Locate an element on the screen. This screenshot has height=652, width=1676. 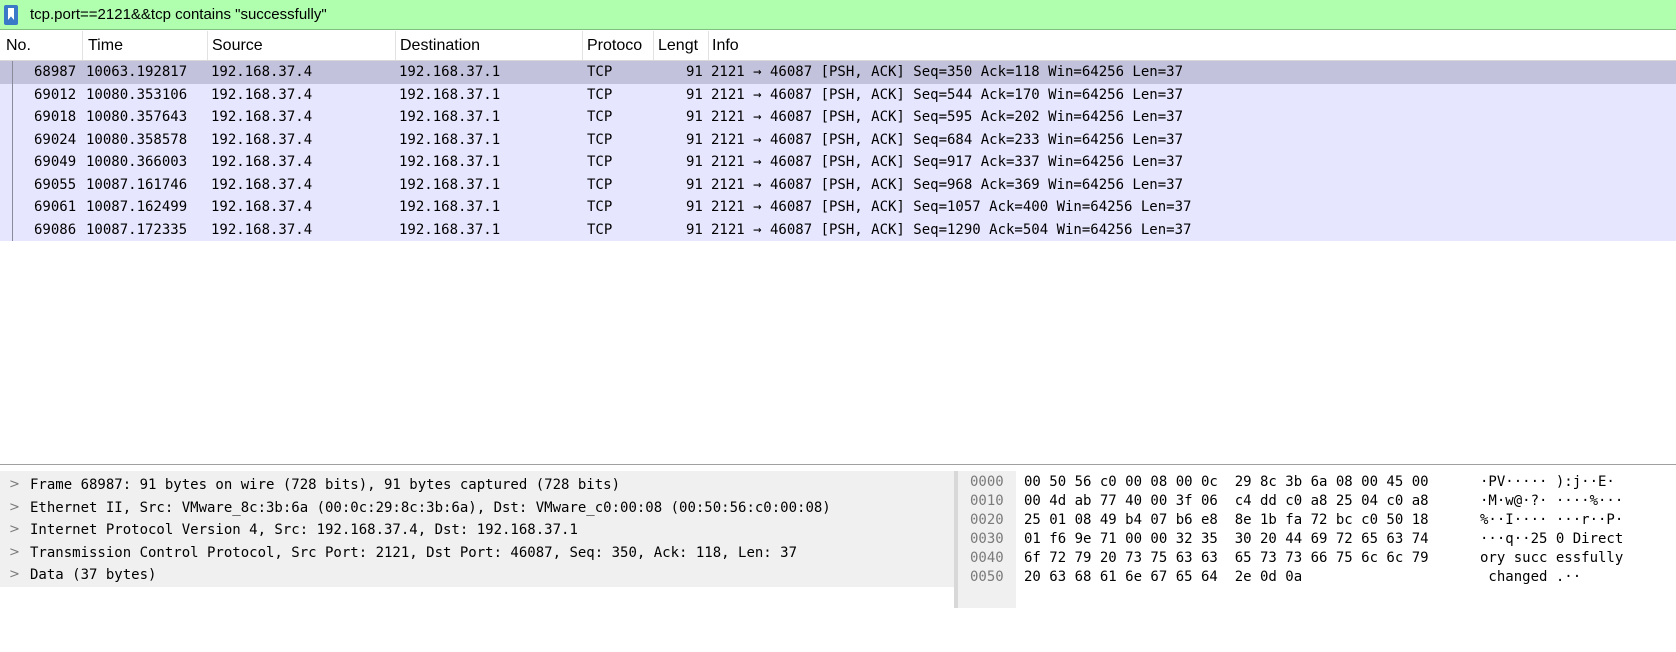
packet-no: 69024 is located at coordinates (55, 139).